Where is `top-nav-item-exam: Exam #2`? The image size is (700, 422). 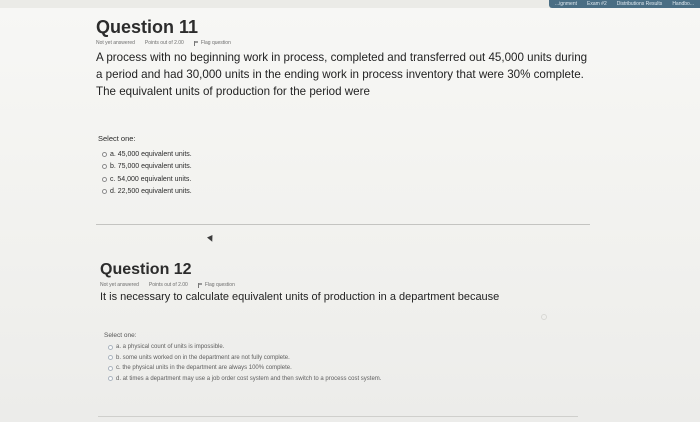 top-nav-item-exam: Exam #2 is located at coordinates (597, 4).